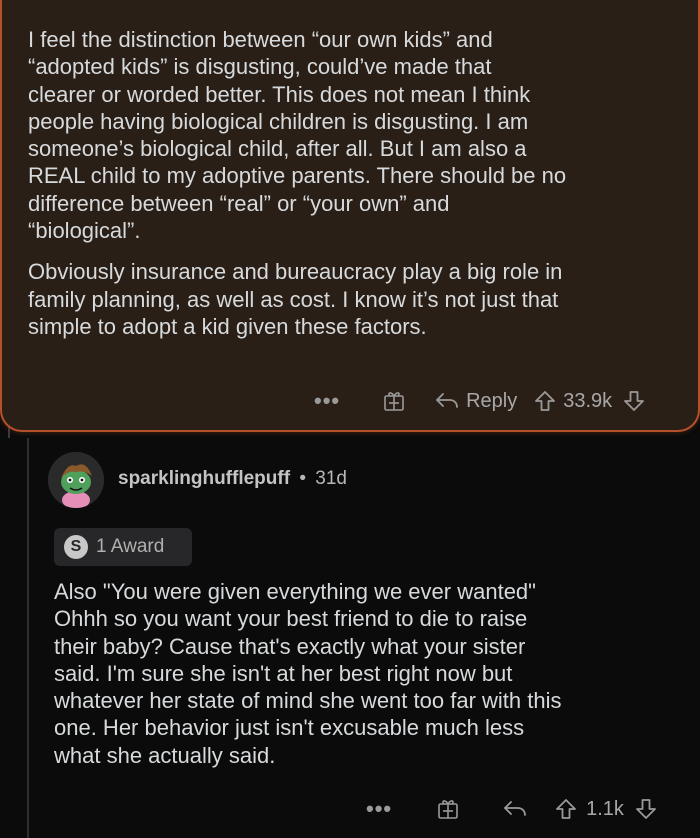  I want to click on vote-score: 1.1k, so click(605, 808).